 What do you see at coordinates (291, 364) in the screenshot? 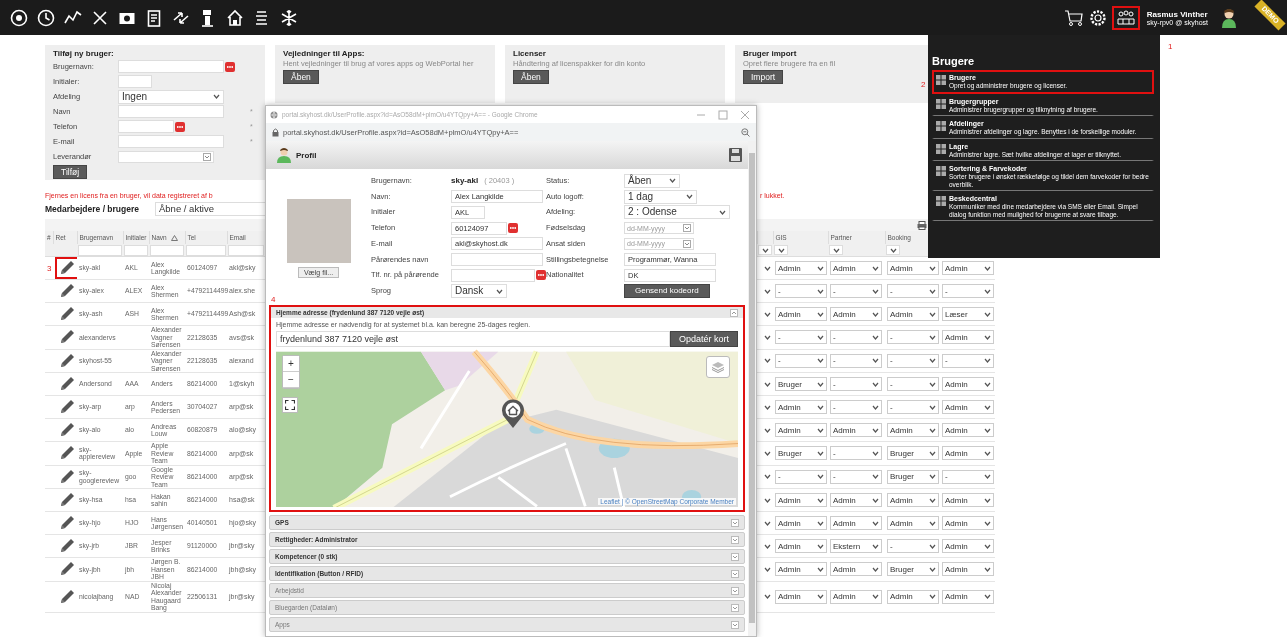
I see `zoom-in-button: +` at bounding box center [291, 364].